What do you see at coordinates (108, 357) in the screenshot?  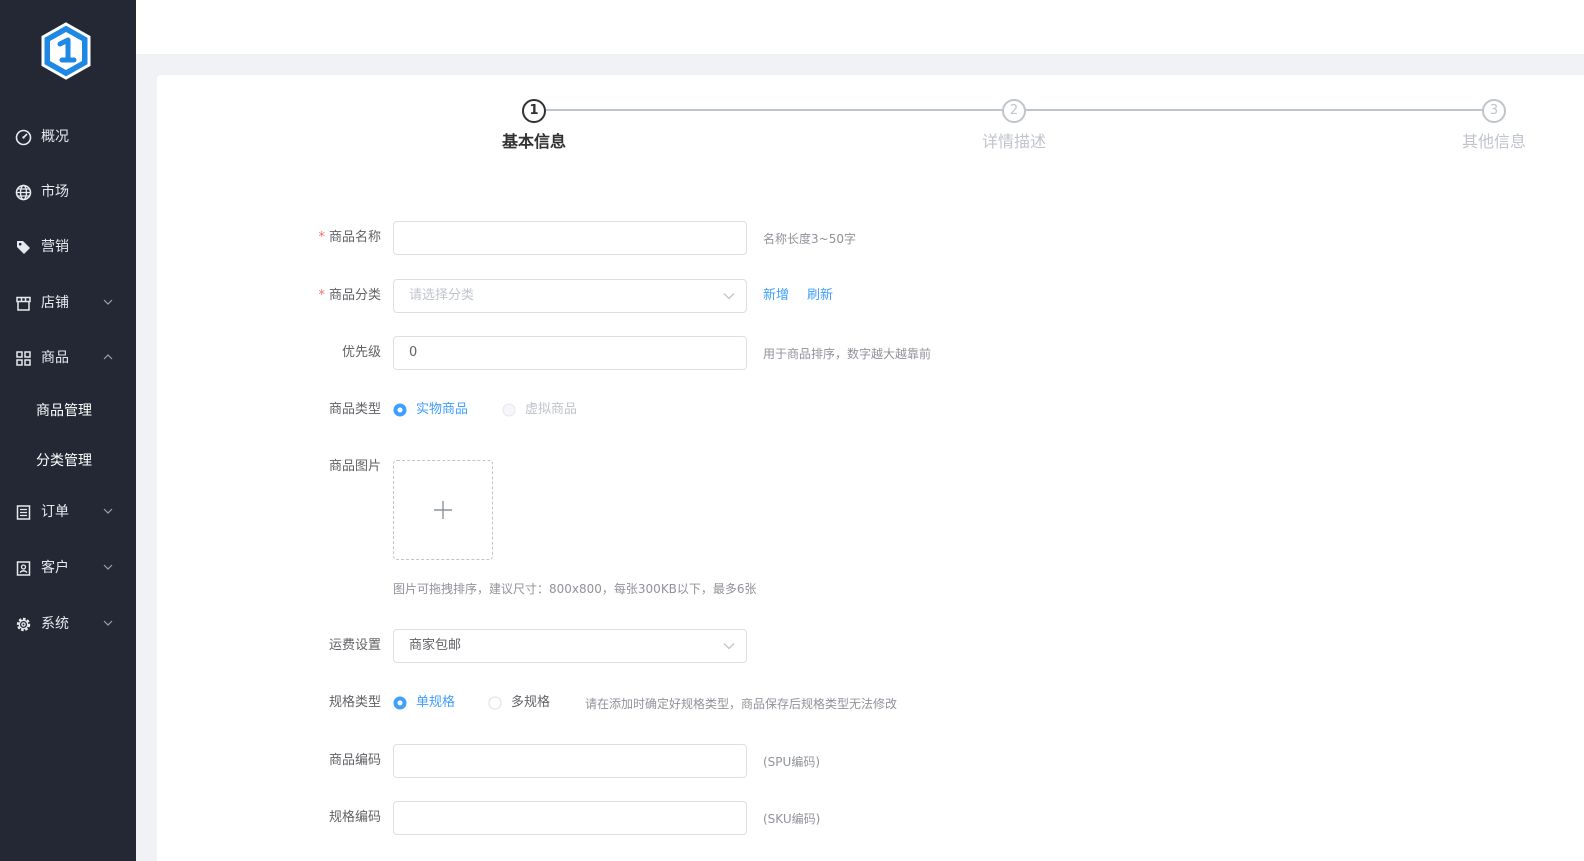 I see `chevron-up-icon` at bounding box center [108, 357].